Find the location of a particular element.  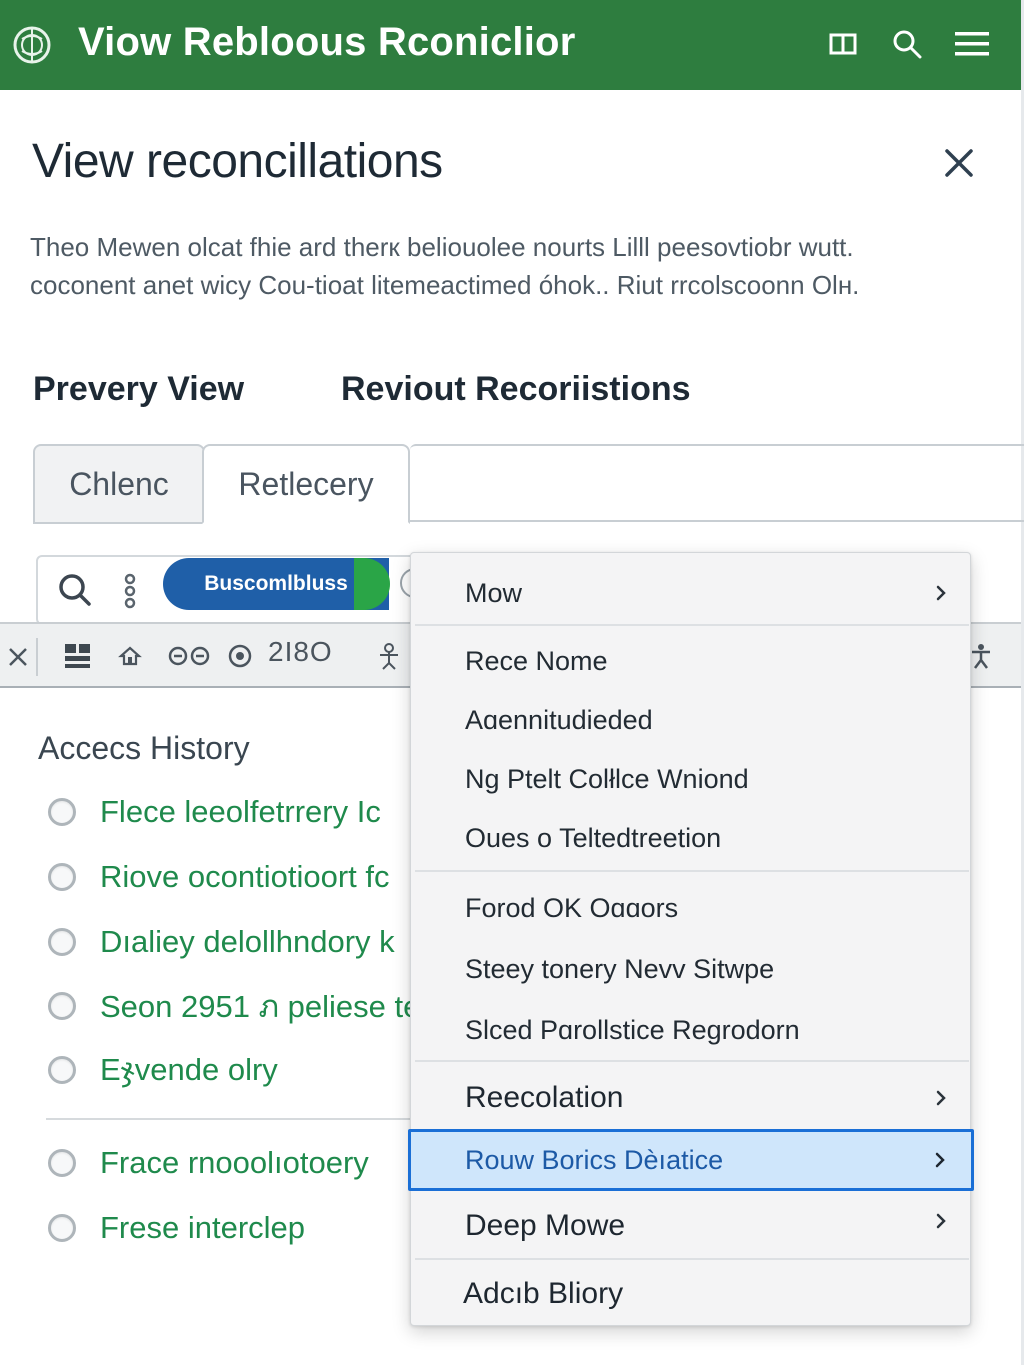

menu-item-label: Slced Pɑrollstice Regrodorn is located at coordinates (632, 1029).